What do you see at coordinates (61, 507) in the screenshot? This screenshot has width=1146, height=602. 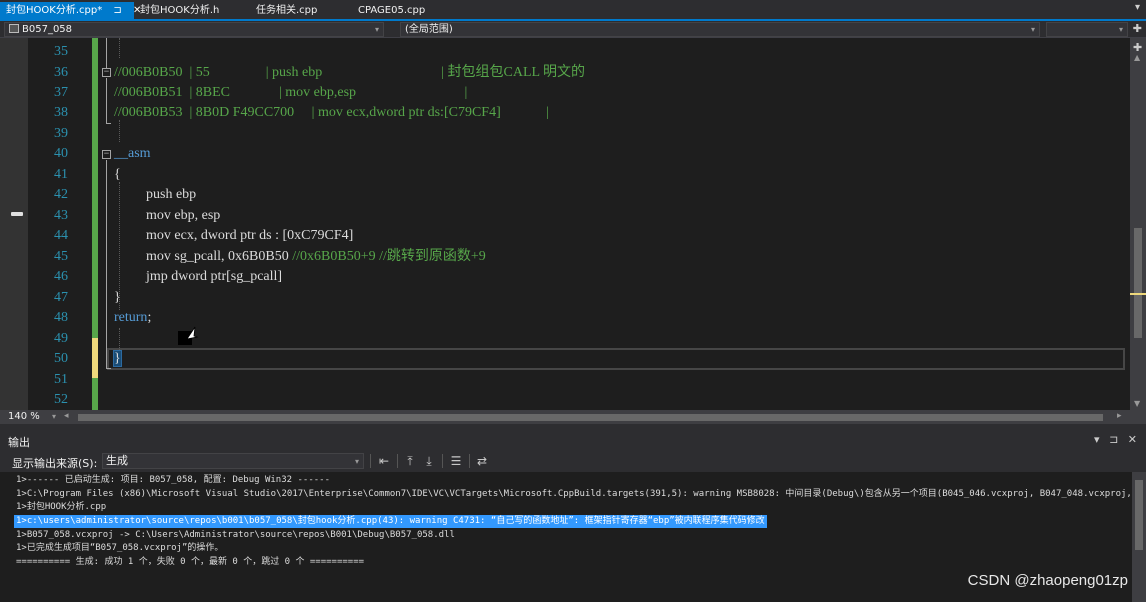 I see `output-line: 1>封包HOOK分析.cpp` at bounding box center [61, 507].